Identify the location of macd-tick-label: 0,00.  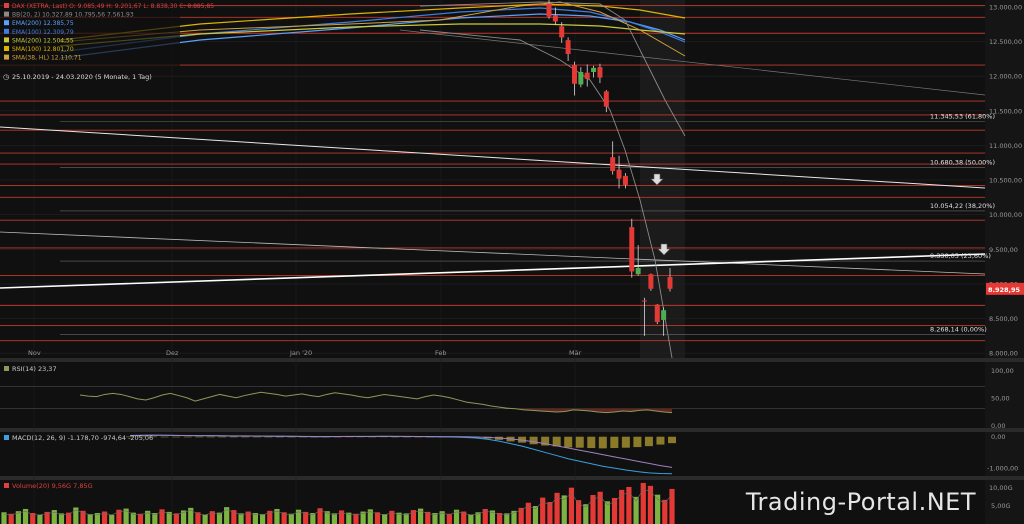
(998, 437).